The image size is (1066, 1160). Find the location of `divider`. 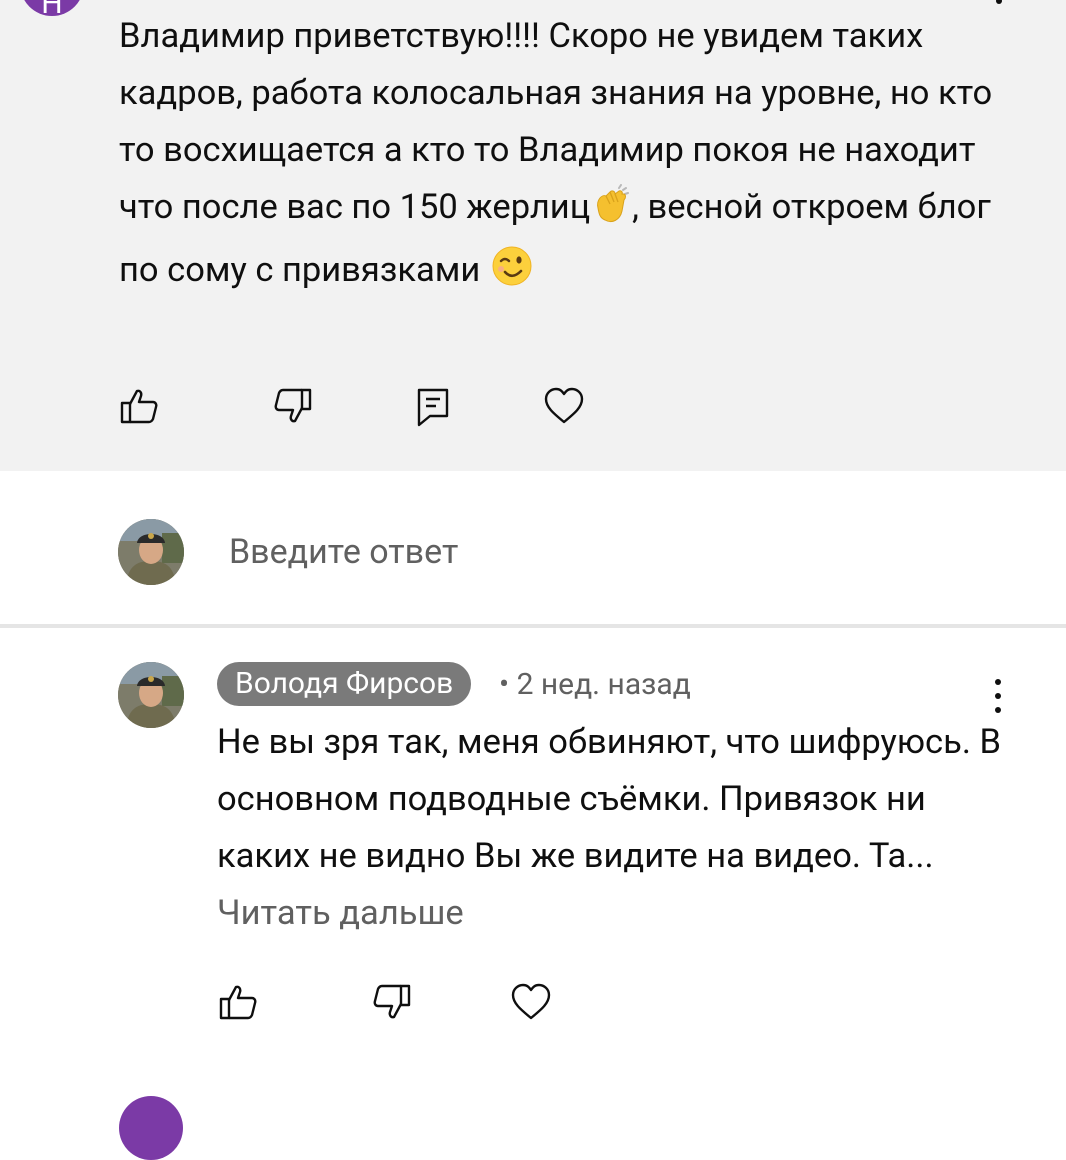

divider is located at coordinates (533, 626).